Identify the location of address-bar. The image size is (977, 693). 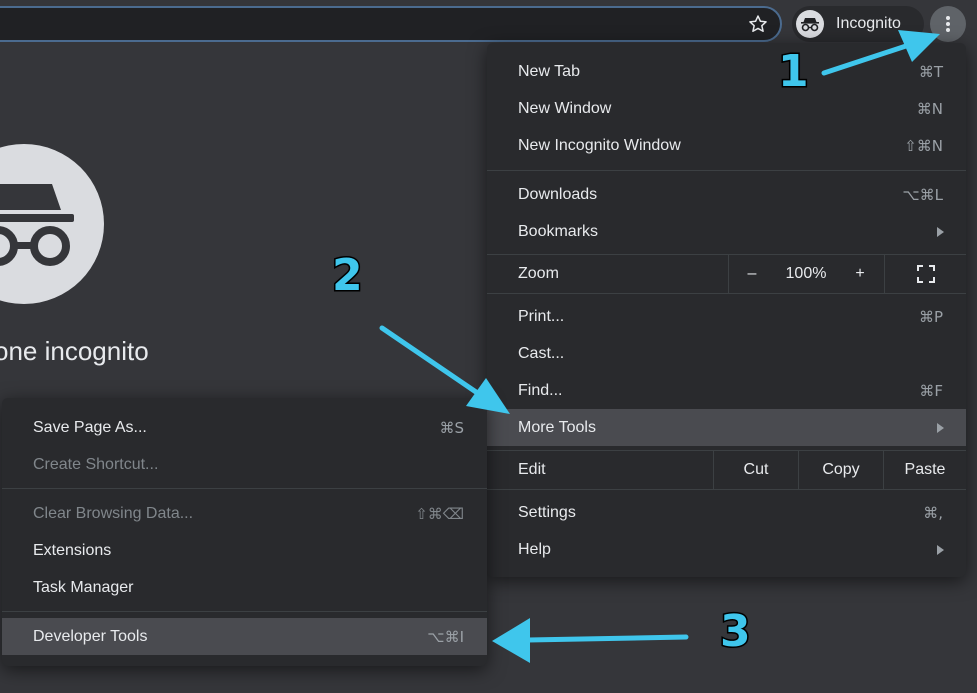
(391, 24).